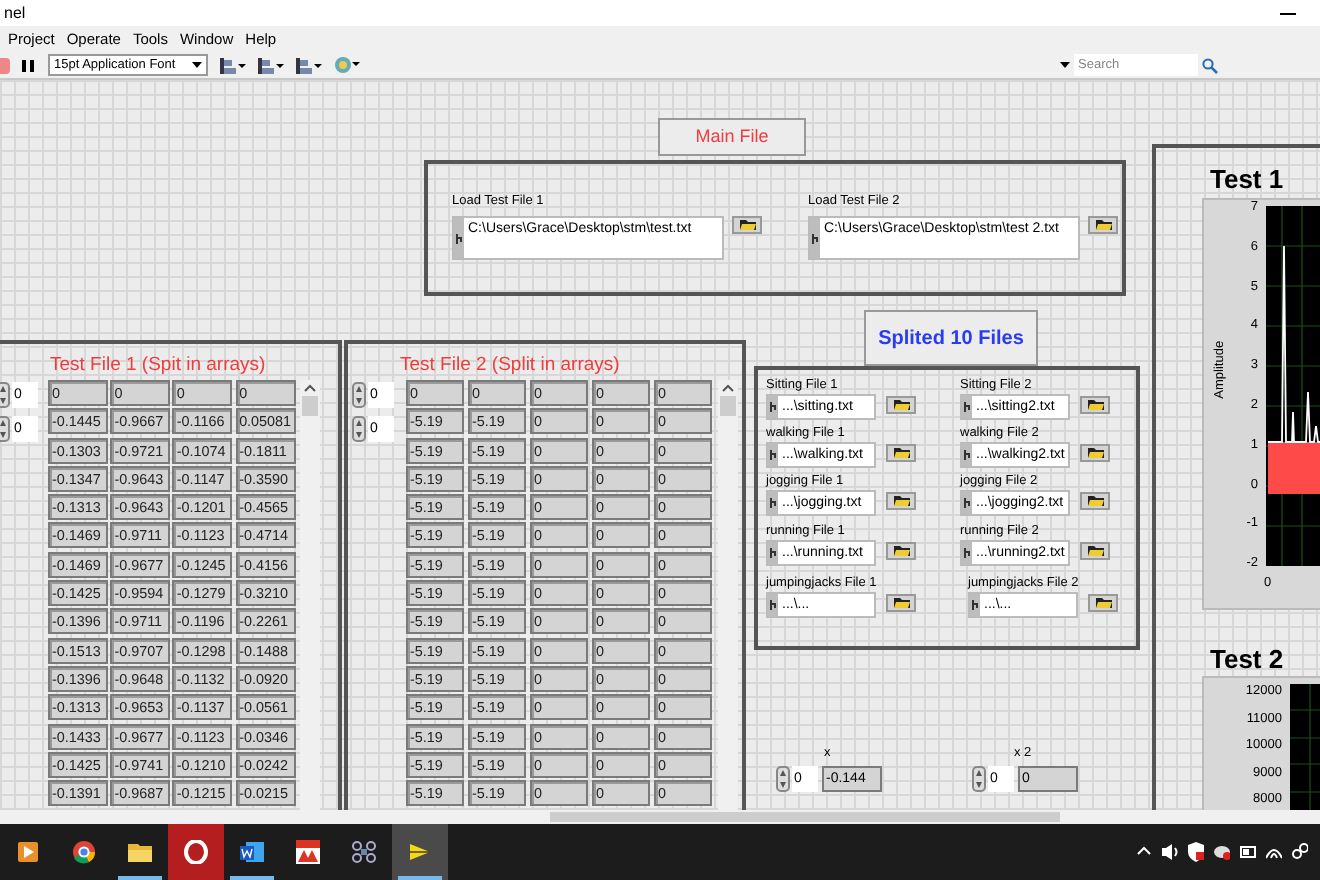  I want to click on array-title: Test File 1 (Spit in arrays), so click(158, 366).